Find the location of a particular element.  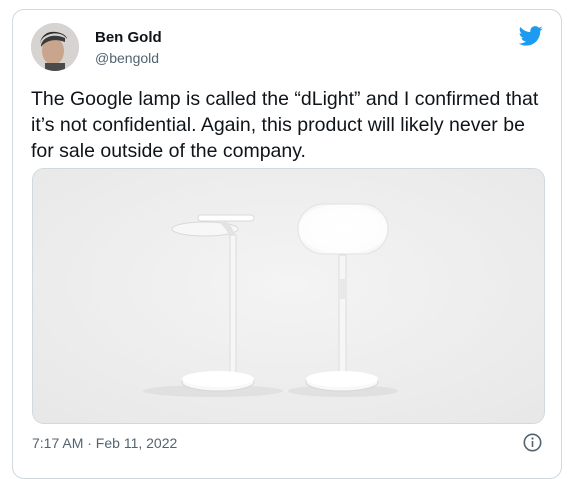

avatar is located at coordinates (55, 47).